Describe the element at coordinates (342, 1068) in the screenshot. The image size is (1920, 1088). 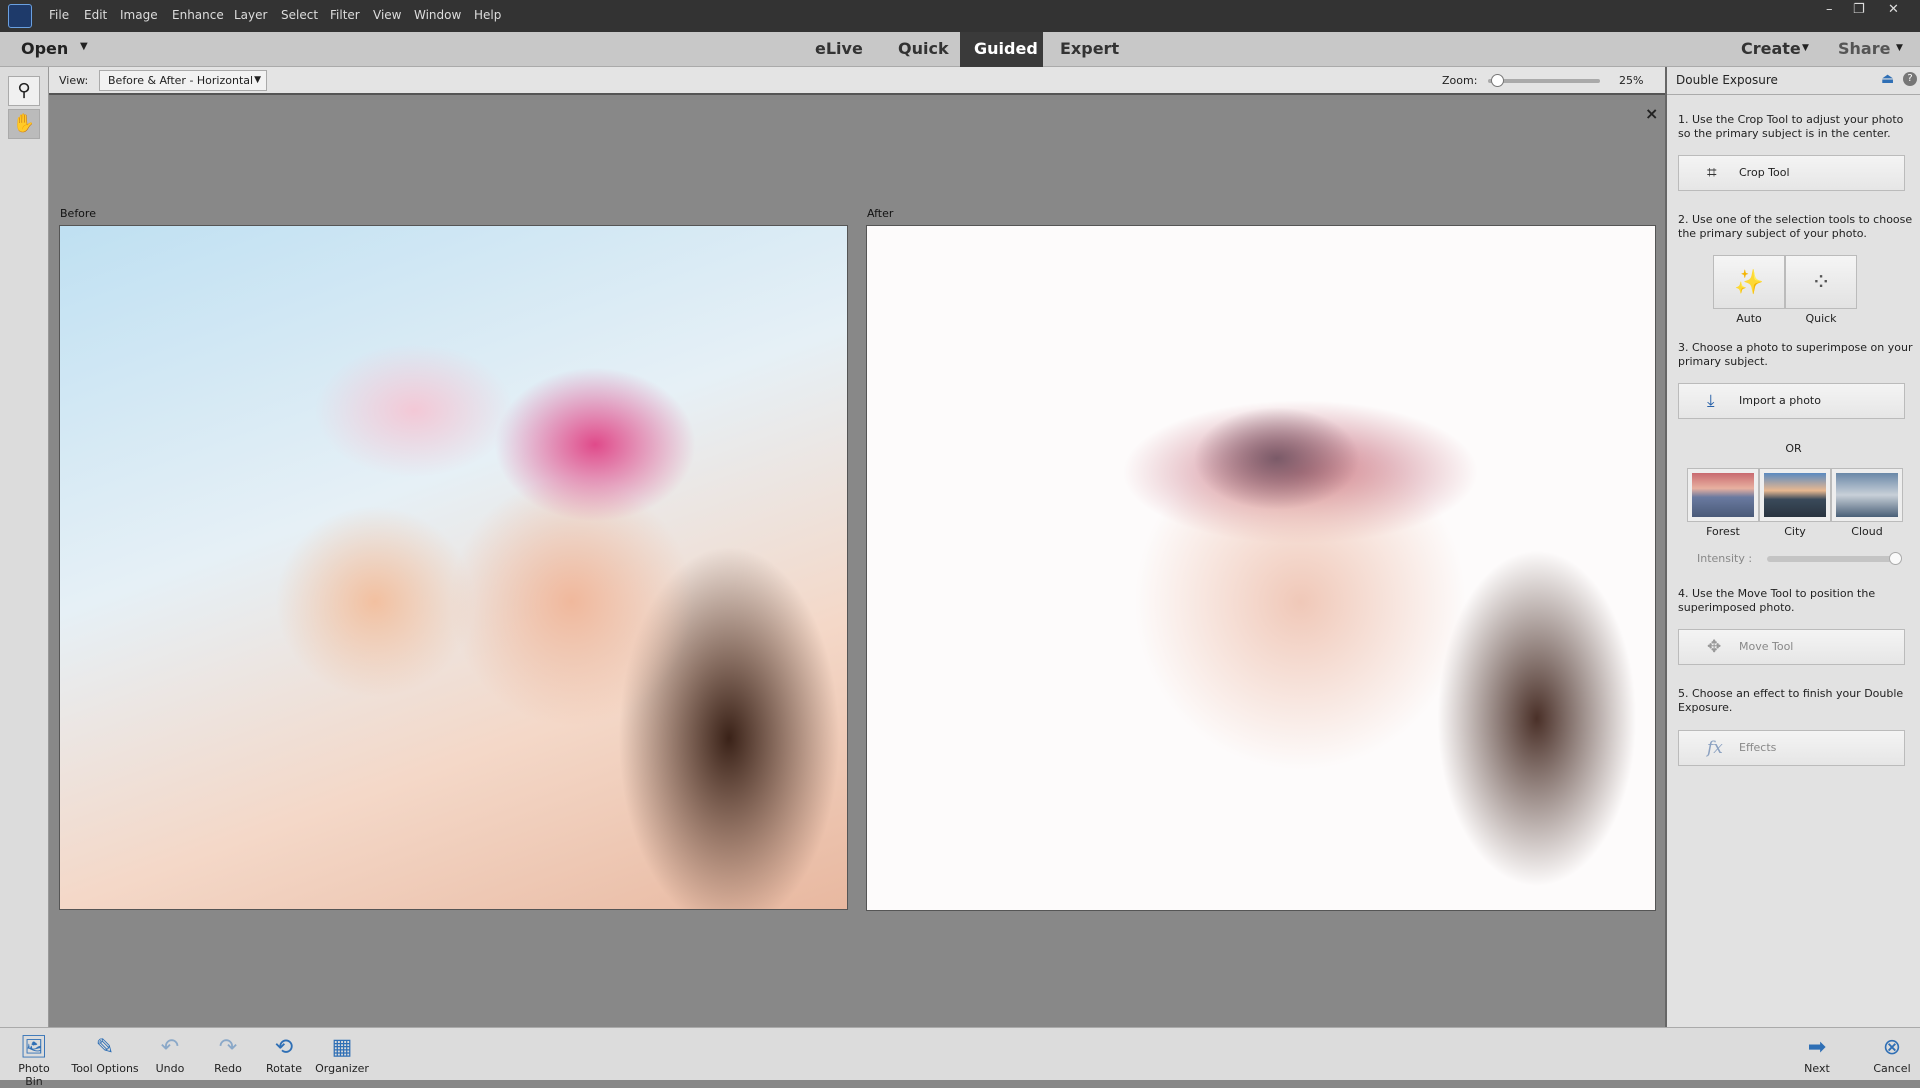
I see `organizer-label: Organizer` at that location.